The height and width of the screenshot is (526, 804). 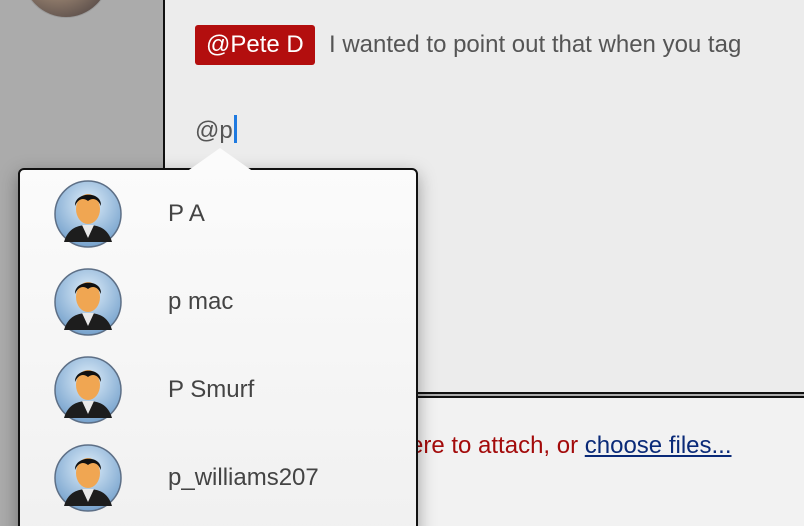 I want to click on typed-text: @p, so click(x=214, y=130).